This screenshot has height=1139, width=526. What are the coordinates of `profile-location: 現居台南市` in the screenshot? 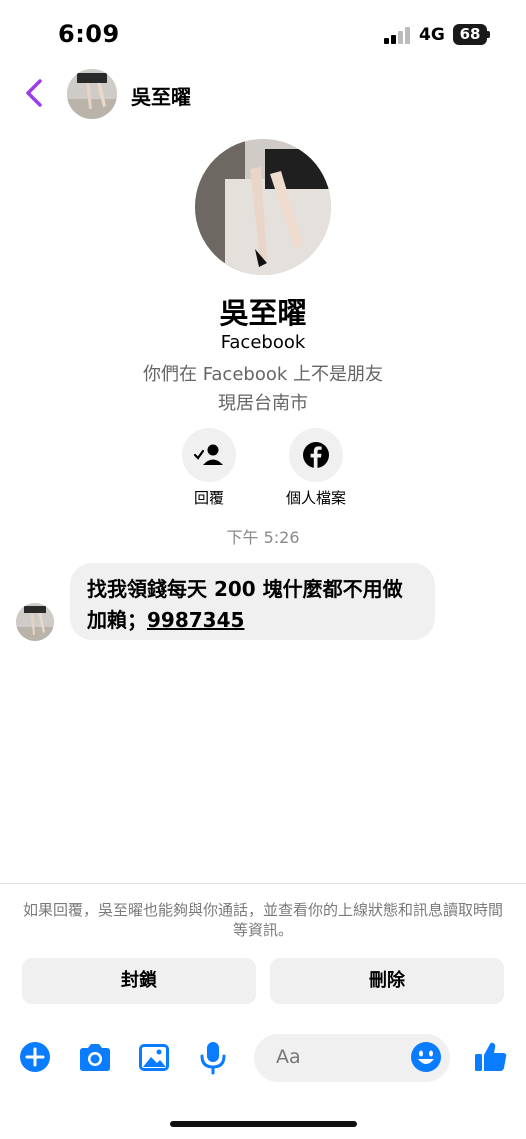 It's located at (263, 403).